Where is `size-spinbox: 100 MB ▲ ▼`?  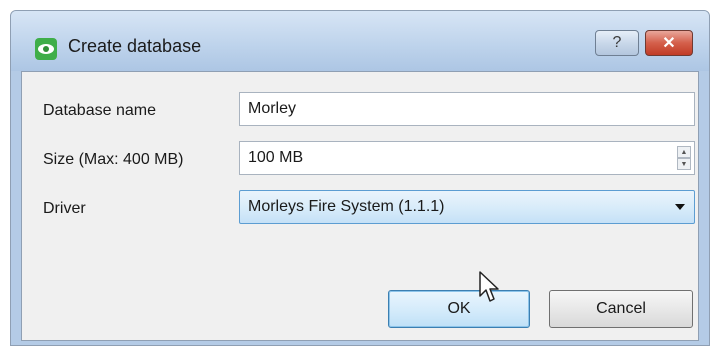 size-spinbox: 100 MB ▲ ▼ is located at coordinates (467, 158).